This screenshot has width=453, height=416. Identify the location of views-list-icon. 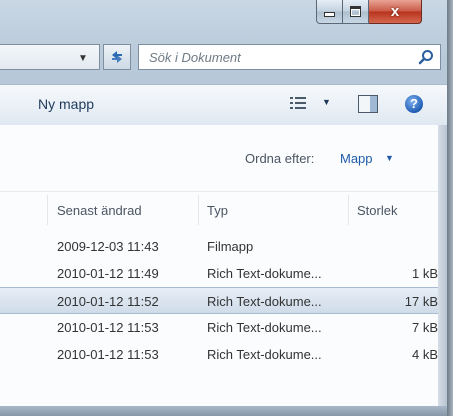
(298, 103).